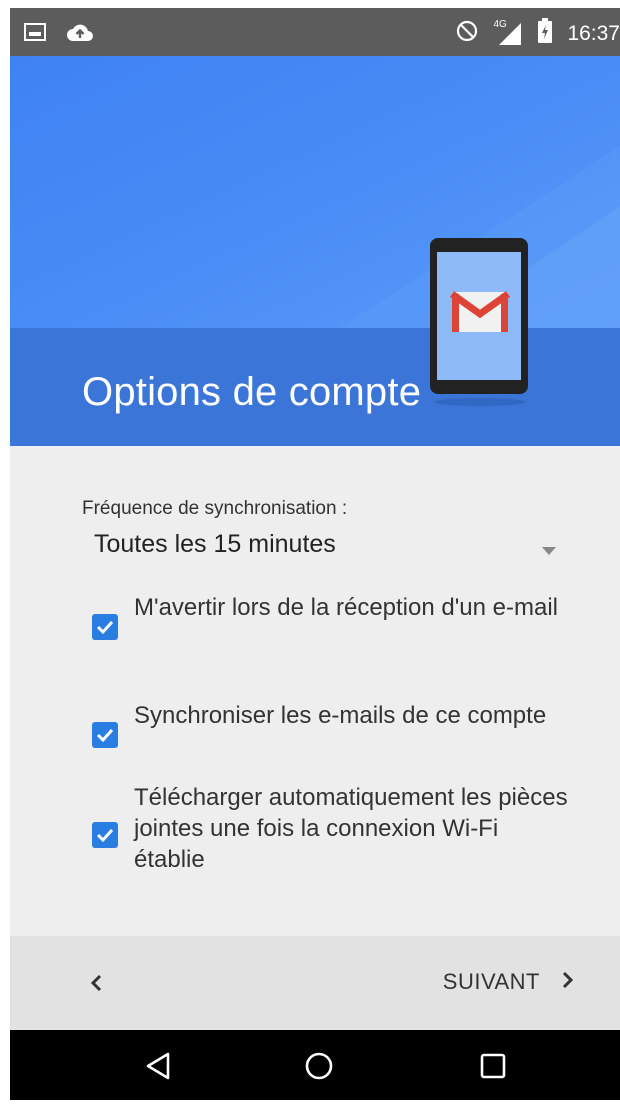 Image resolution: width=620 pixels, height=1107 pixels. What do you see at coordinates (467, 33) in the screenshot?
I see `do-not-disturb-icon` at bounding box center [467, 33].